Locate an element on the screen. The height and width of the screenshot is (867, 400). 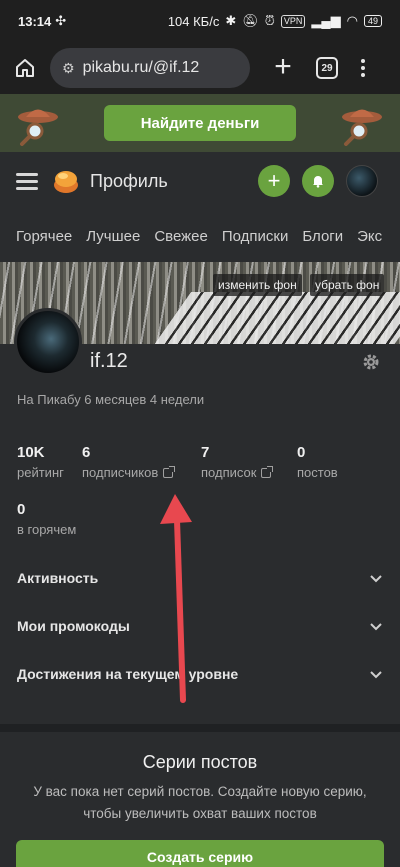
notifications-button is located at coordinates (318, 181).